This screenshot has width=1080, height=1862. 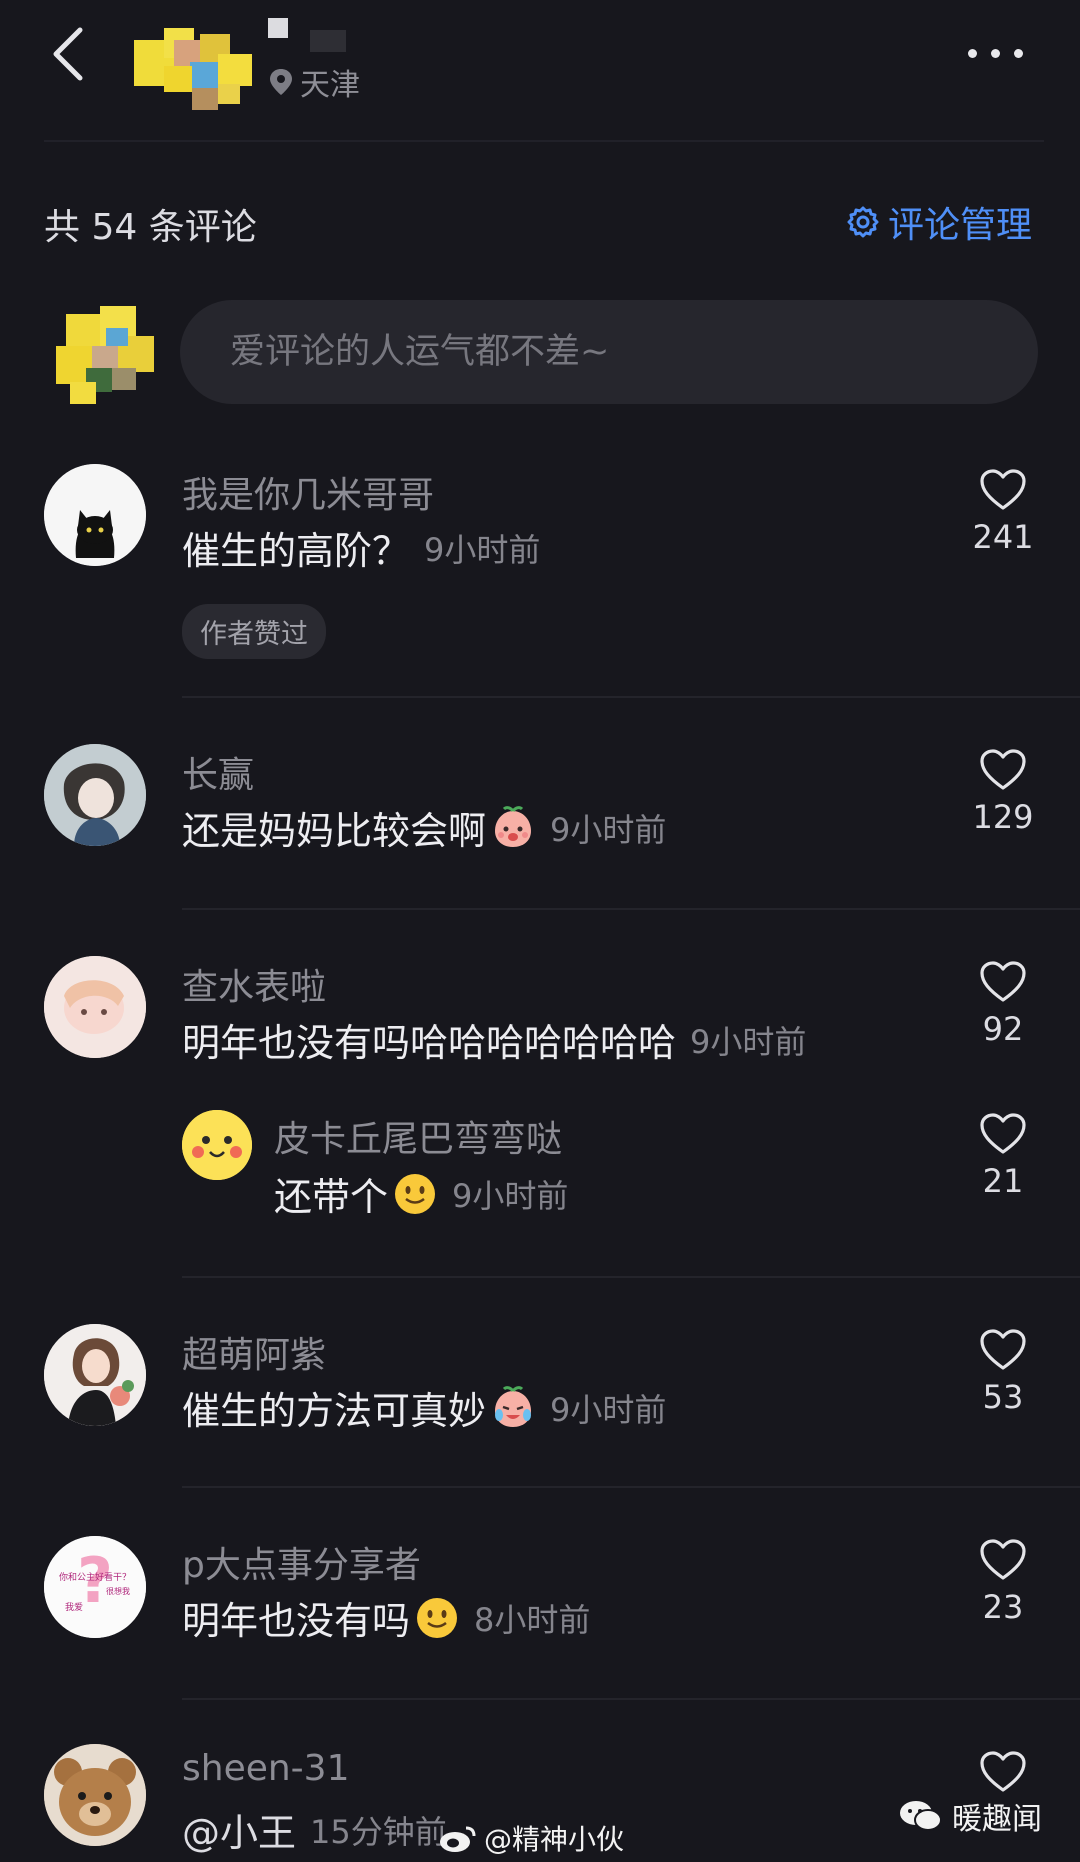 What do you see at coordinates (972, 53) in the screenshot?
I see `more-dots-icon` at bounding box center [972, 53].